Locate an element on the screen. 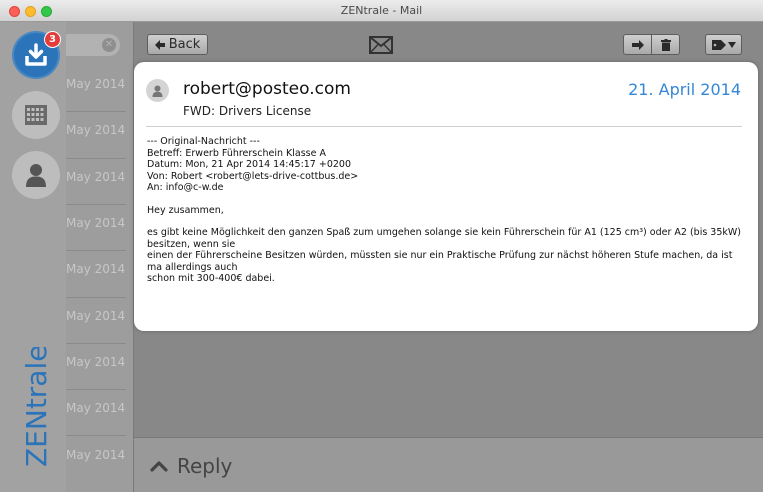 The image size is (763, 492). search-input: ✕ is located at coordinates (93, 45).